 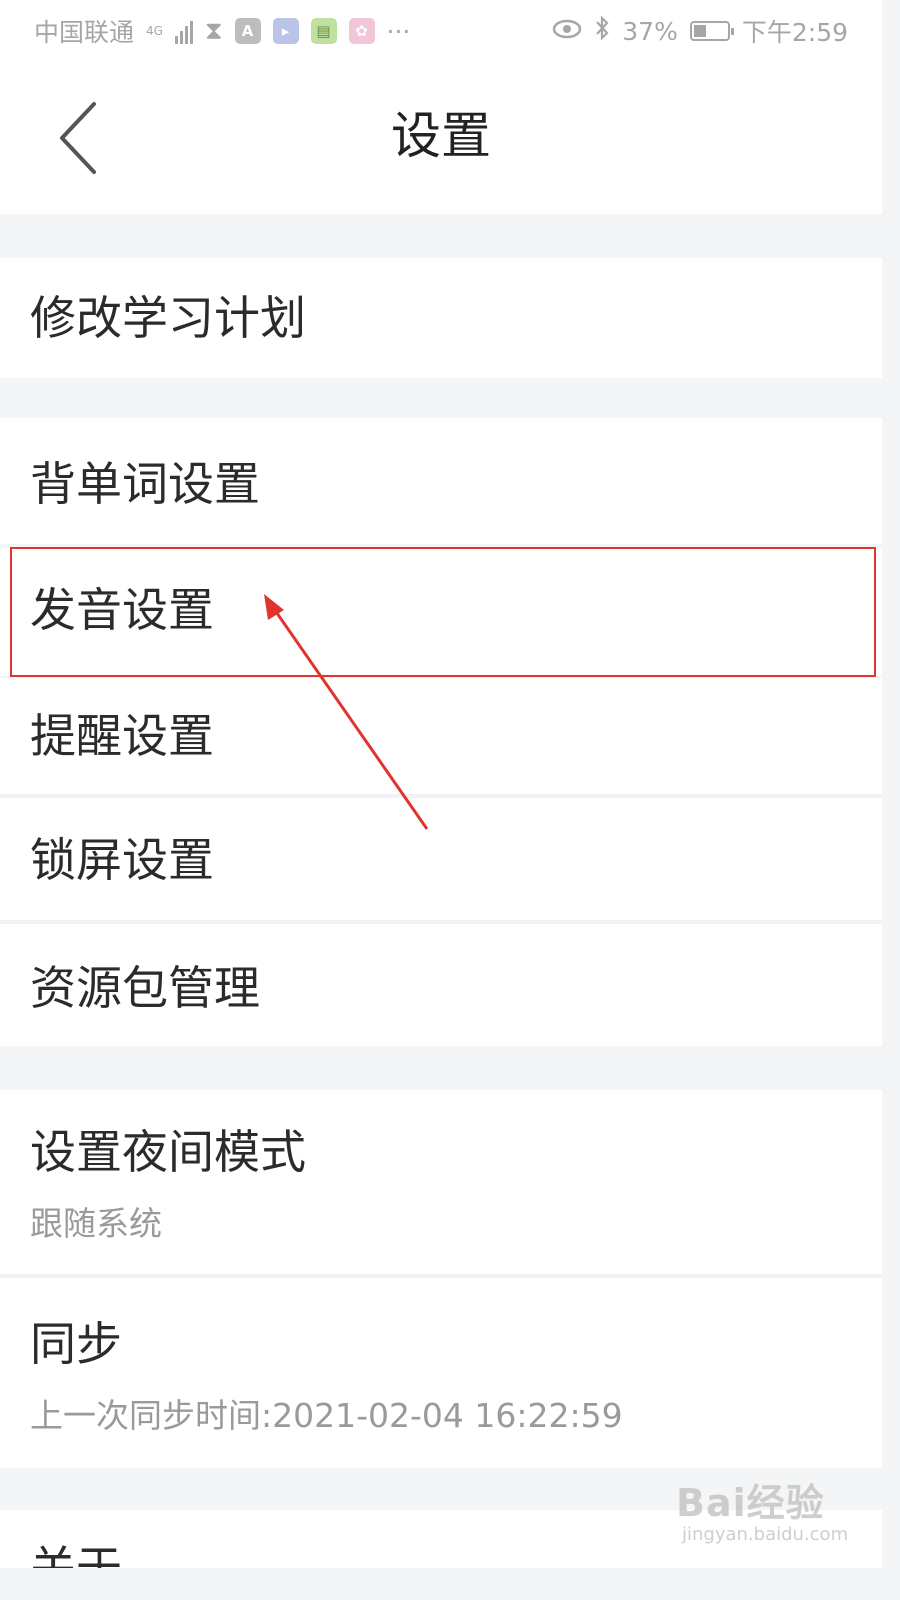 I want to click on row-reminder: 提醒设置, so click(x=441, y=736).